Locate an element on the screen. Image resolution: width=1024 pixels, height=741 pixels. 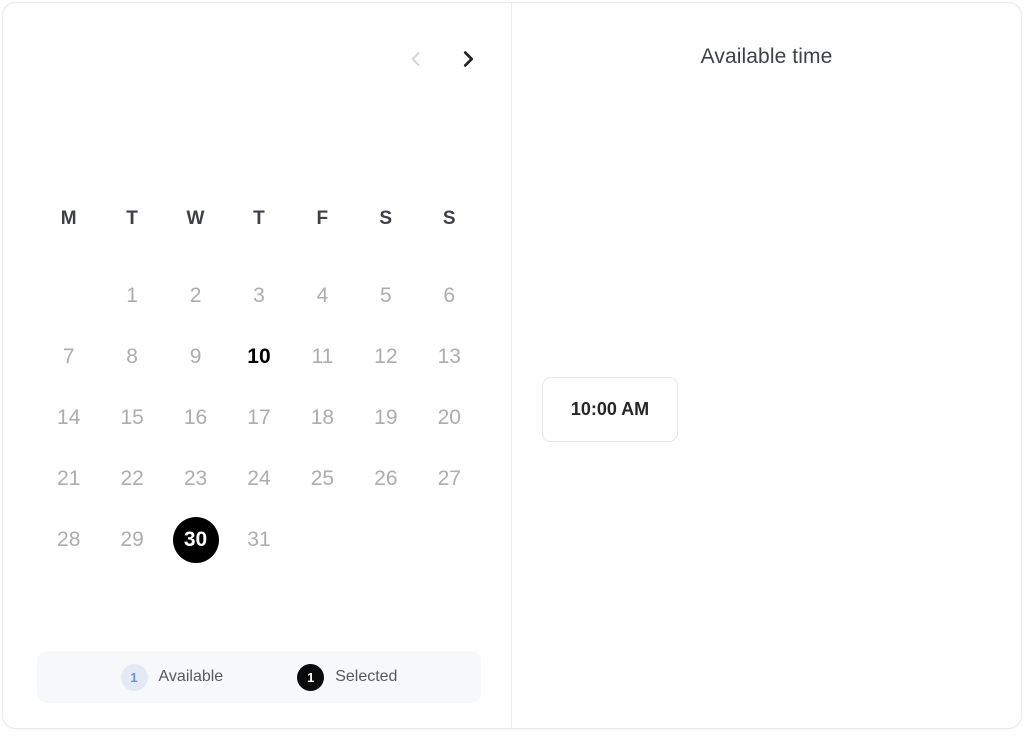
calendar-day-16: 16 is located at coordinates (196, 418).